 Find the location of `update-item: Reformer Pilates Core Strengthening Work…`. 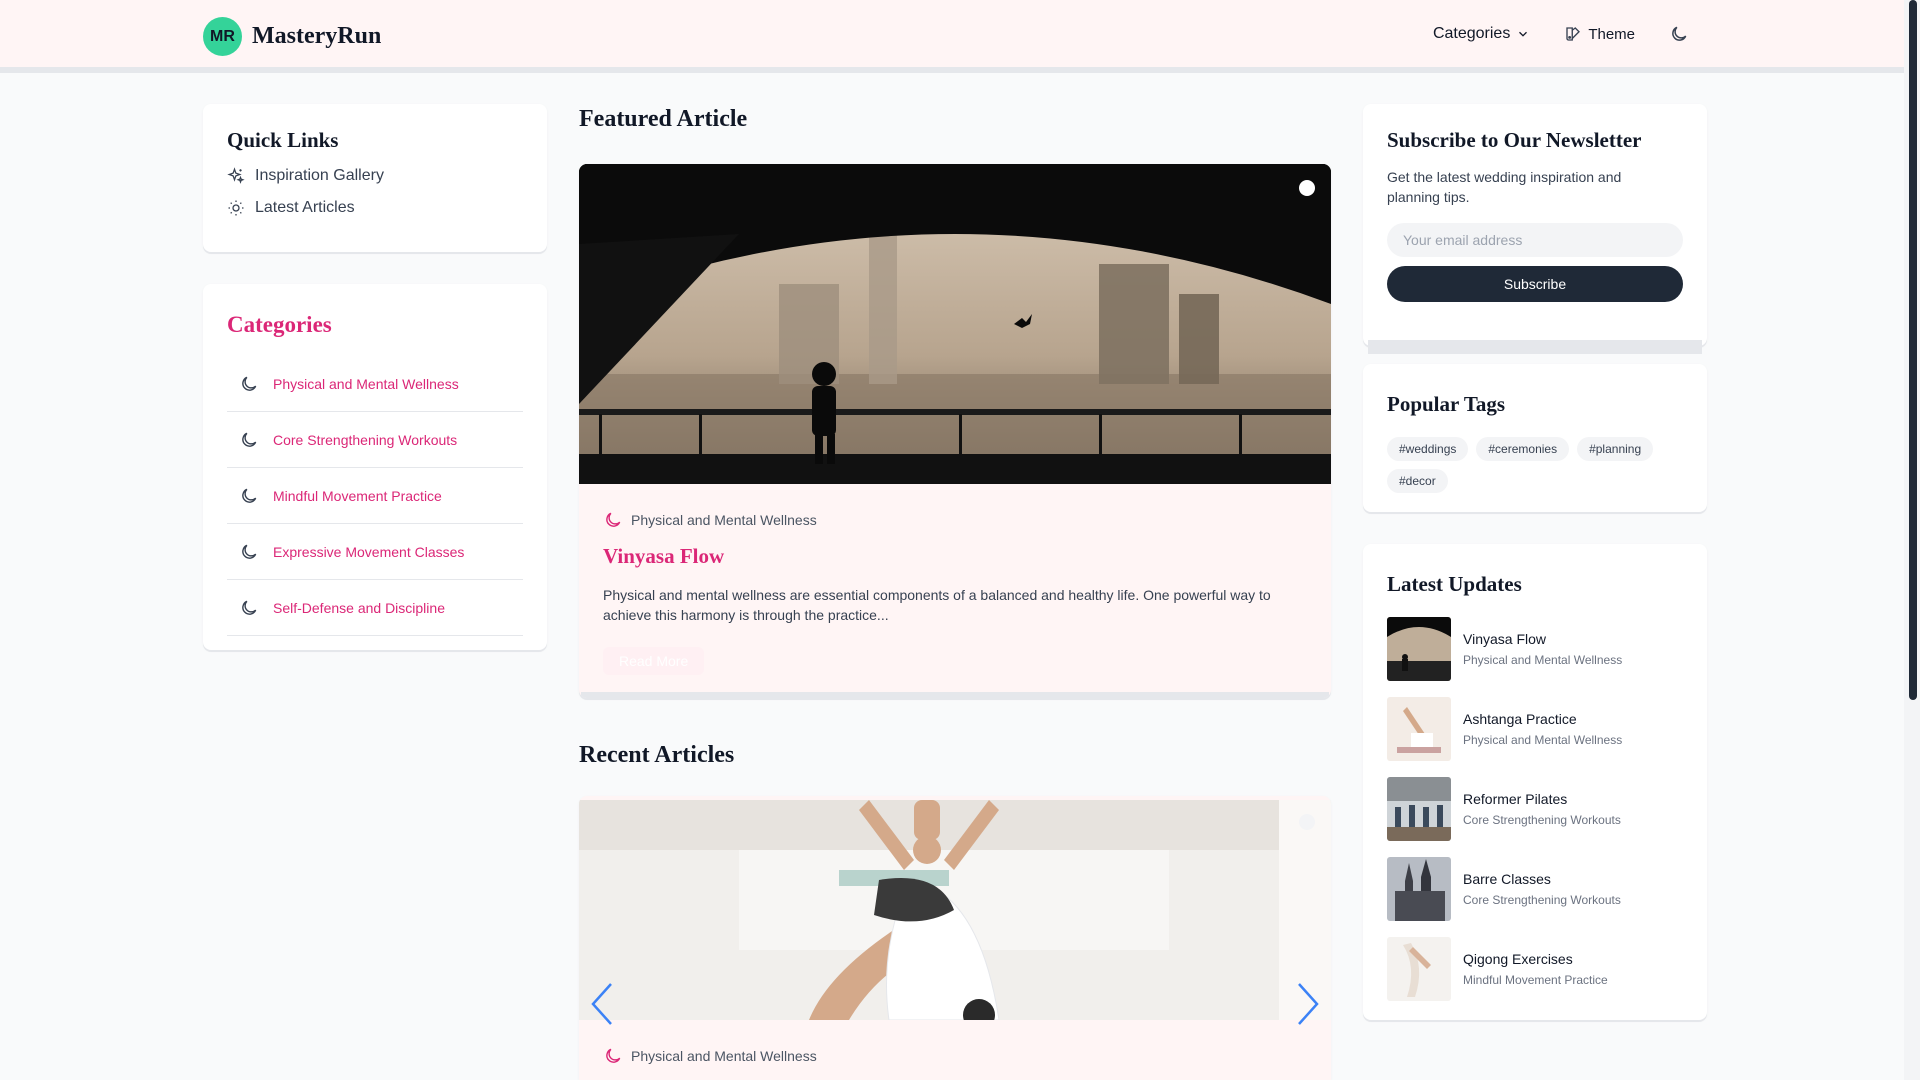

update-item: Reformer Pilates Core Strengthening Work… is located at coordinates (1535, 809).